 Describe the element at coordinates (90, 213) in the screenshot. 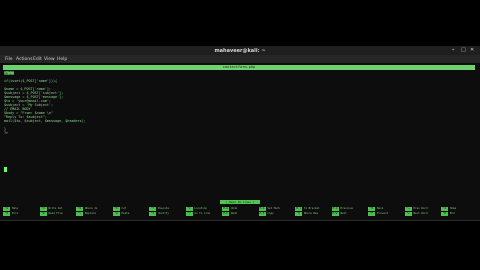

I see `shortcut-label: Replace` at that location.